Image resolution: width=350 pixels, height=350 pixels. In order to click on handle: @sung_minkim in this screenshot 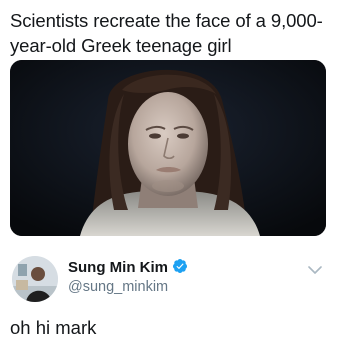, I will do `click(118, 287)`.